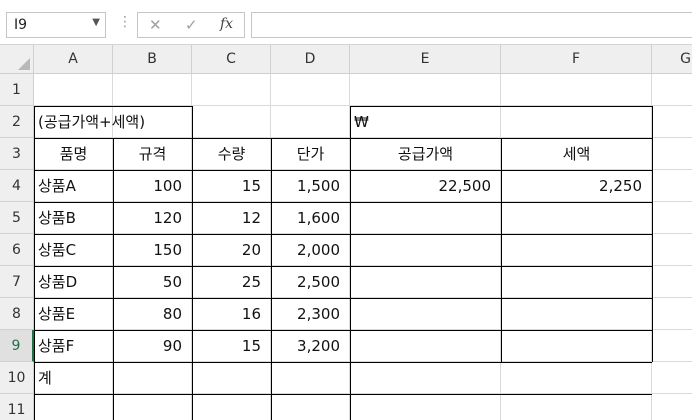  What do you see at coordinates (310, 250) in the screenshot?
I see `cell-d6: 2,000` at bounding box center [310, 250].